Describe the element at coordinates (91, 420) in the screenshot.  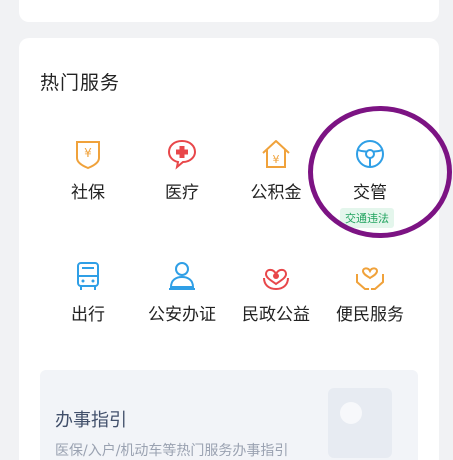
I see `guide-title: 办事指引` at that location.